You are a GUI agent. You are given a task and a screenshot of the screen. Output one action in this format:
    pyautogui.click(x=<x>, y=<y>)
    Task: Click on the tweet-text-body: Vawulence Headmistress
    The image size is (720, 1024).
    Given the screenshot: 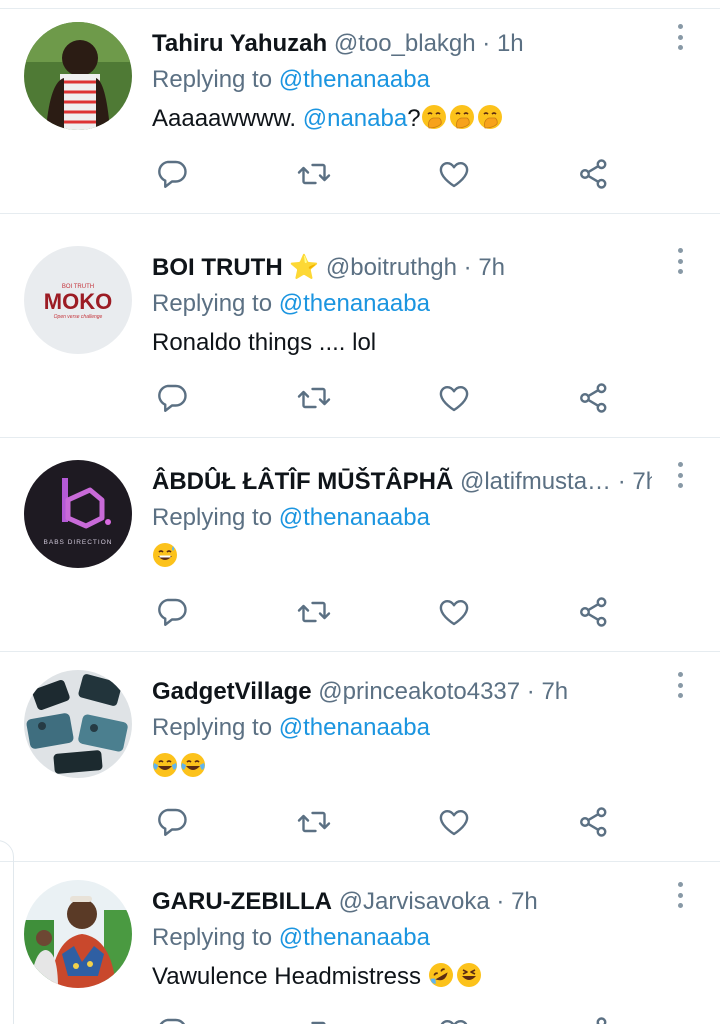 What is the action you would take?
    pyautogui.click(x=290, y=976)
    